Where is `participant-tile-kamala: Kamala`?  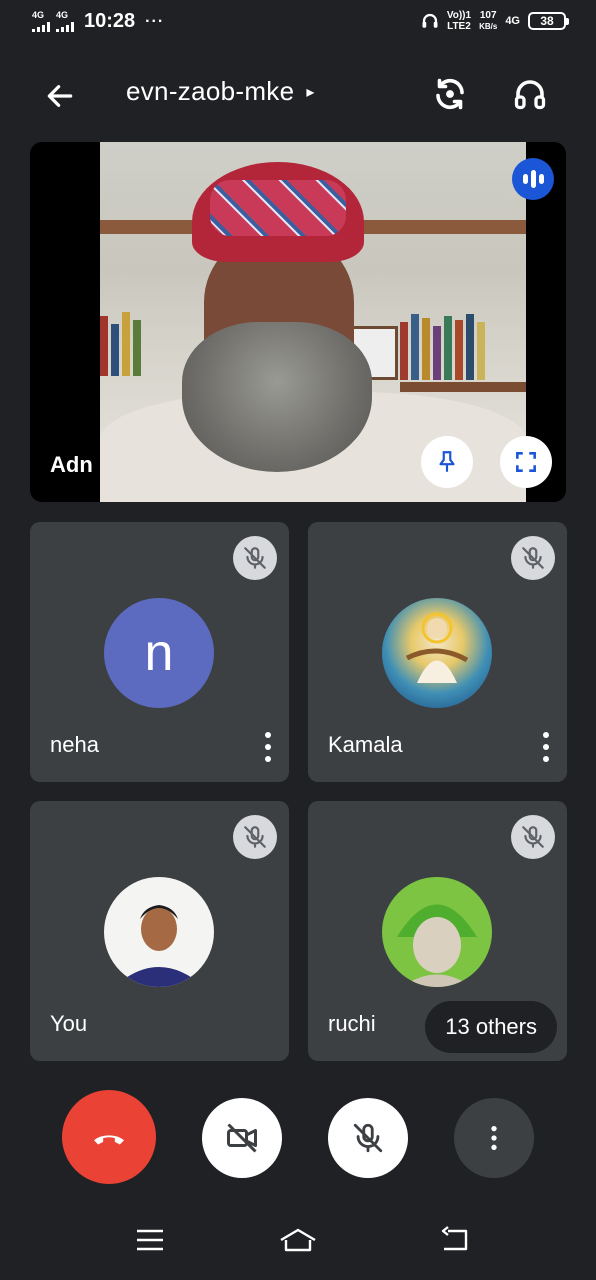 participant-tile-kamala: Kamala is located at coordinates (437, 652).